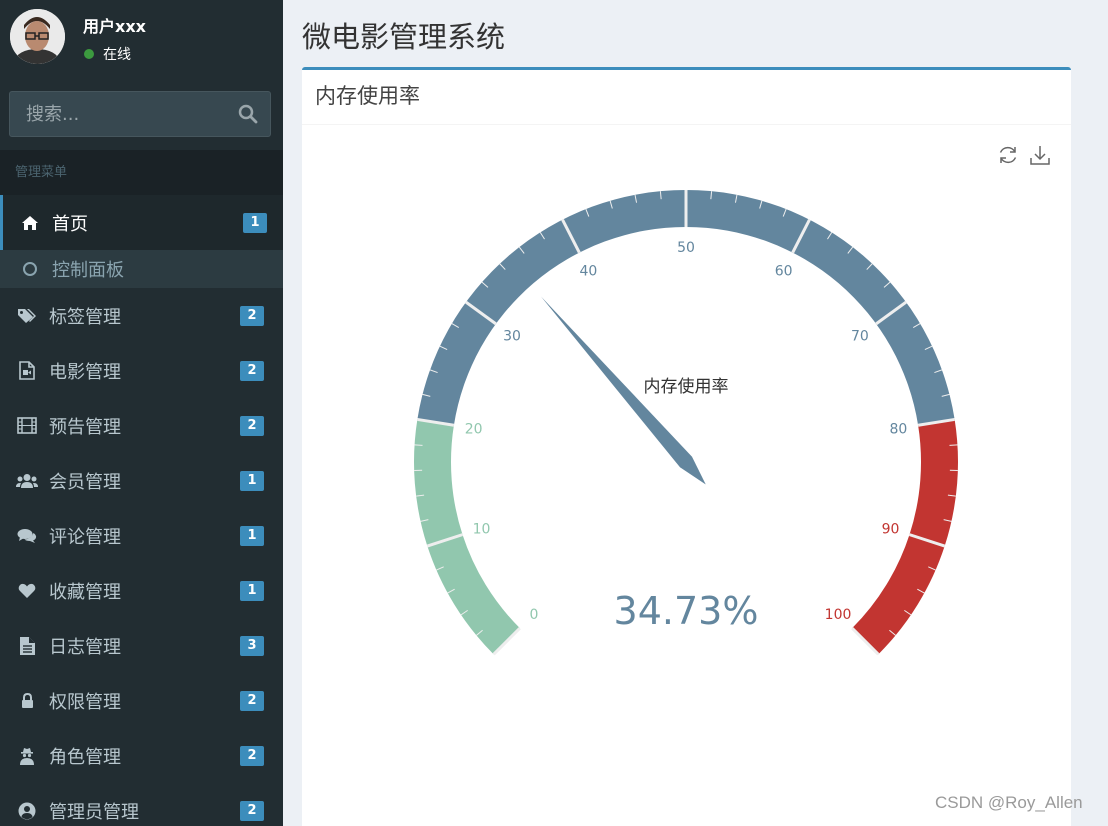 The height and width of the screenshot is (826, 1108). What do you see at coordinates (838, 615) in the screenshot?
I see `gauge-tick-label: 100` at bounding box center [838, 615].